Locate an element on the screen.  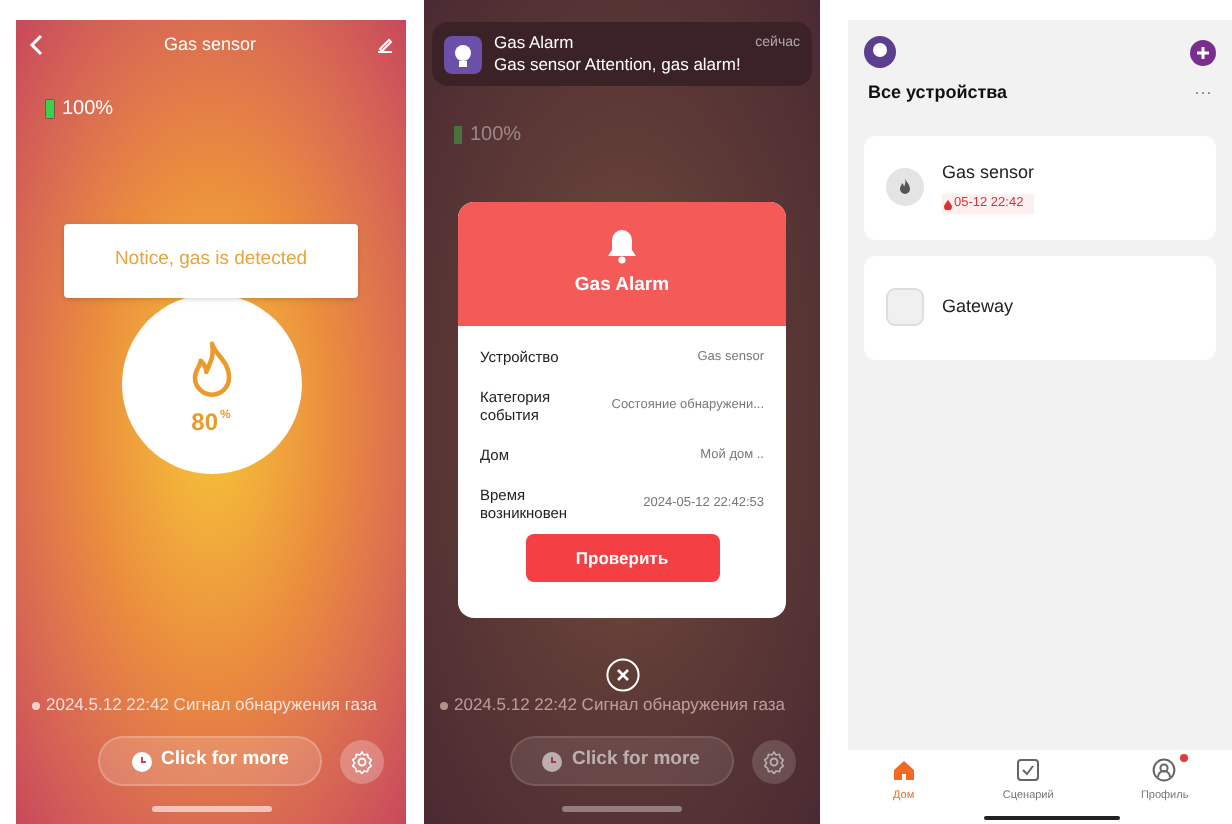
device-name: Gateway is located at coordinates (978, 306).